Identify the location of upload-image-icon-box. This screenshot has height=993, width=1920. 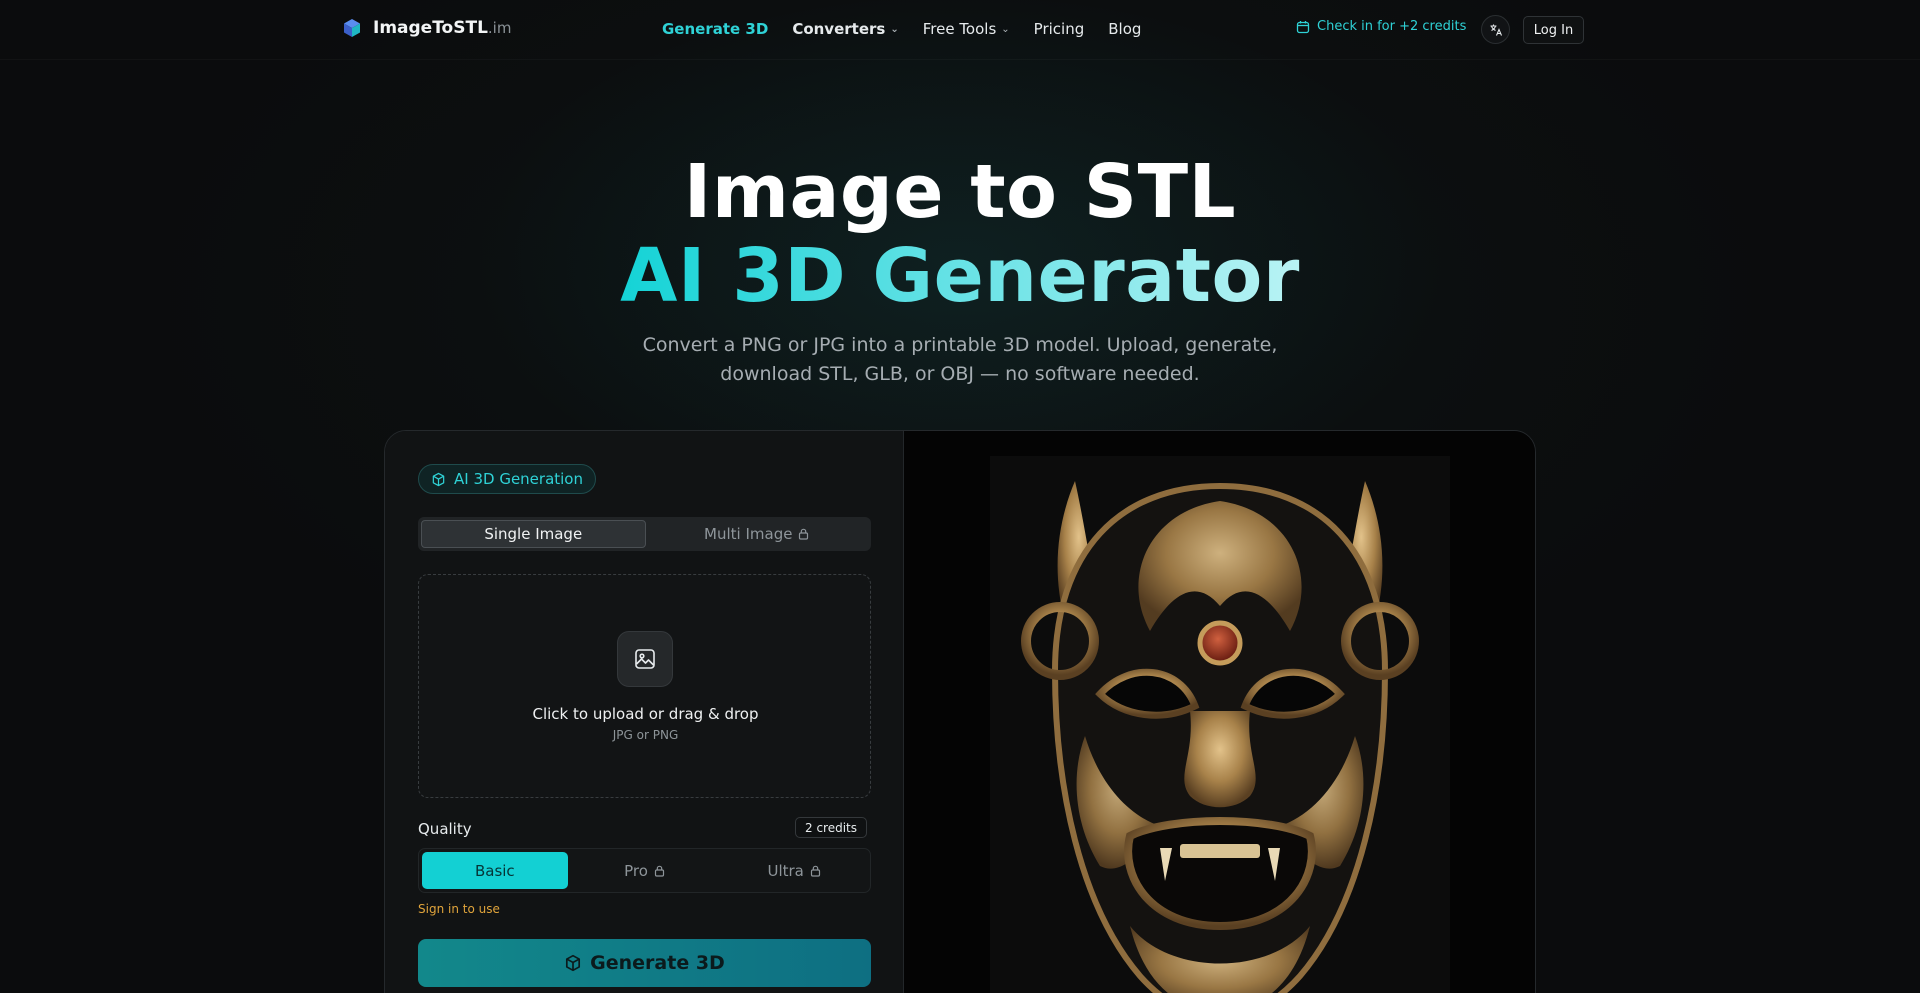
(645, 659).